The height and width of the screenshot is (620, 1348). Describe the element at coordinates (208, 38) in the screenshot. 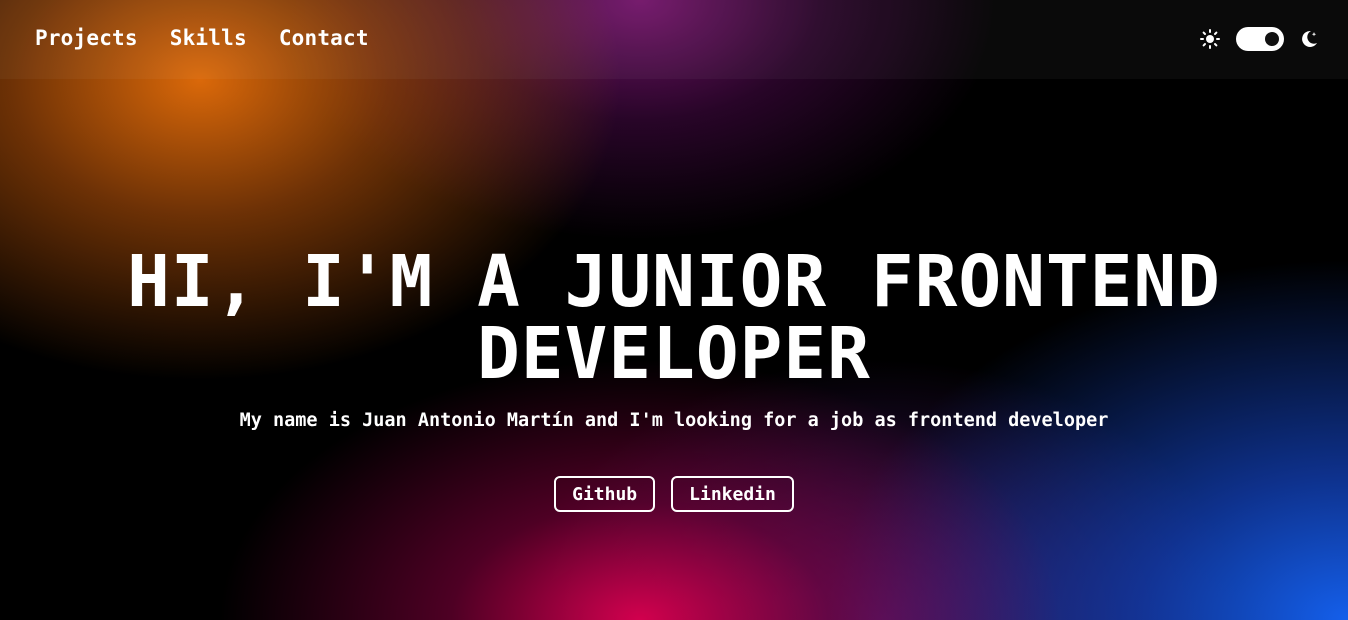

I see `nav-link-skills: Skills` at that location.